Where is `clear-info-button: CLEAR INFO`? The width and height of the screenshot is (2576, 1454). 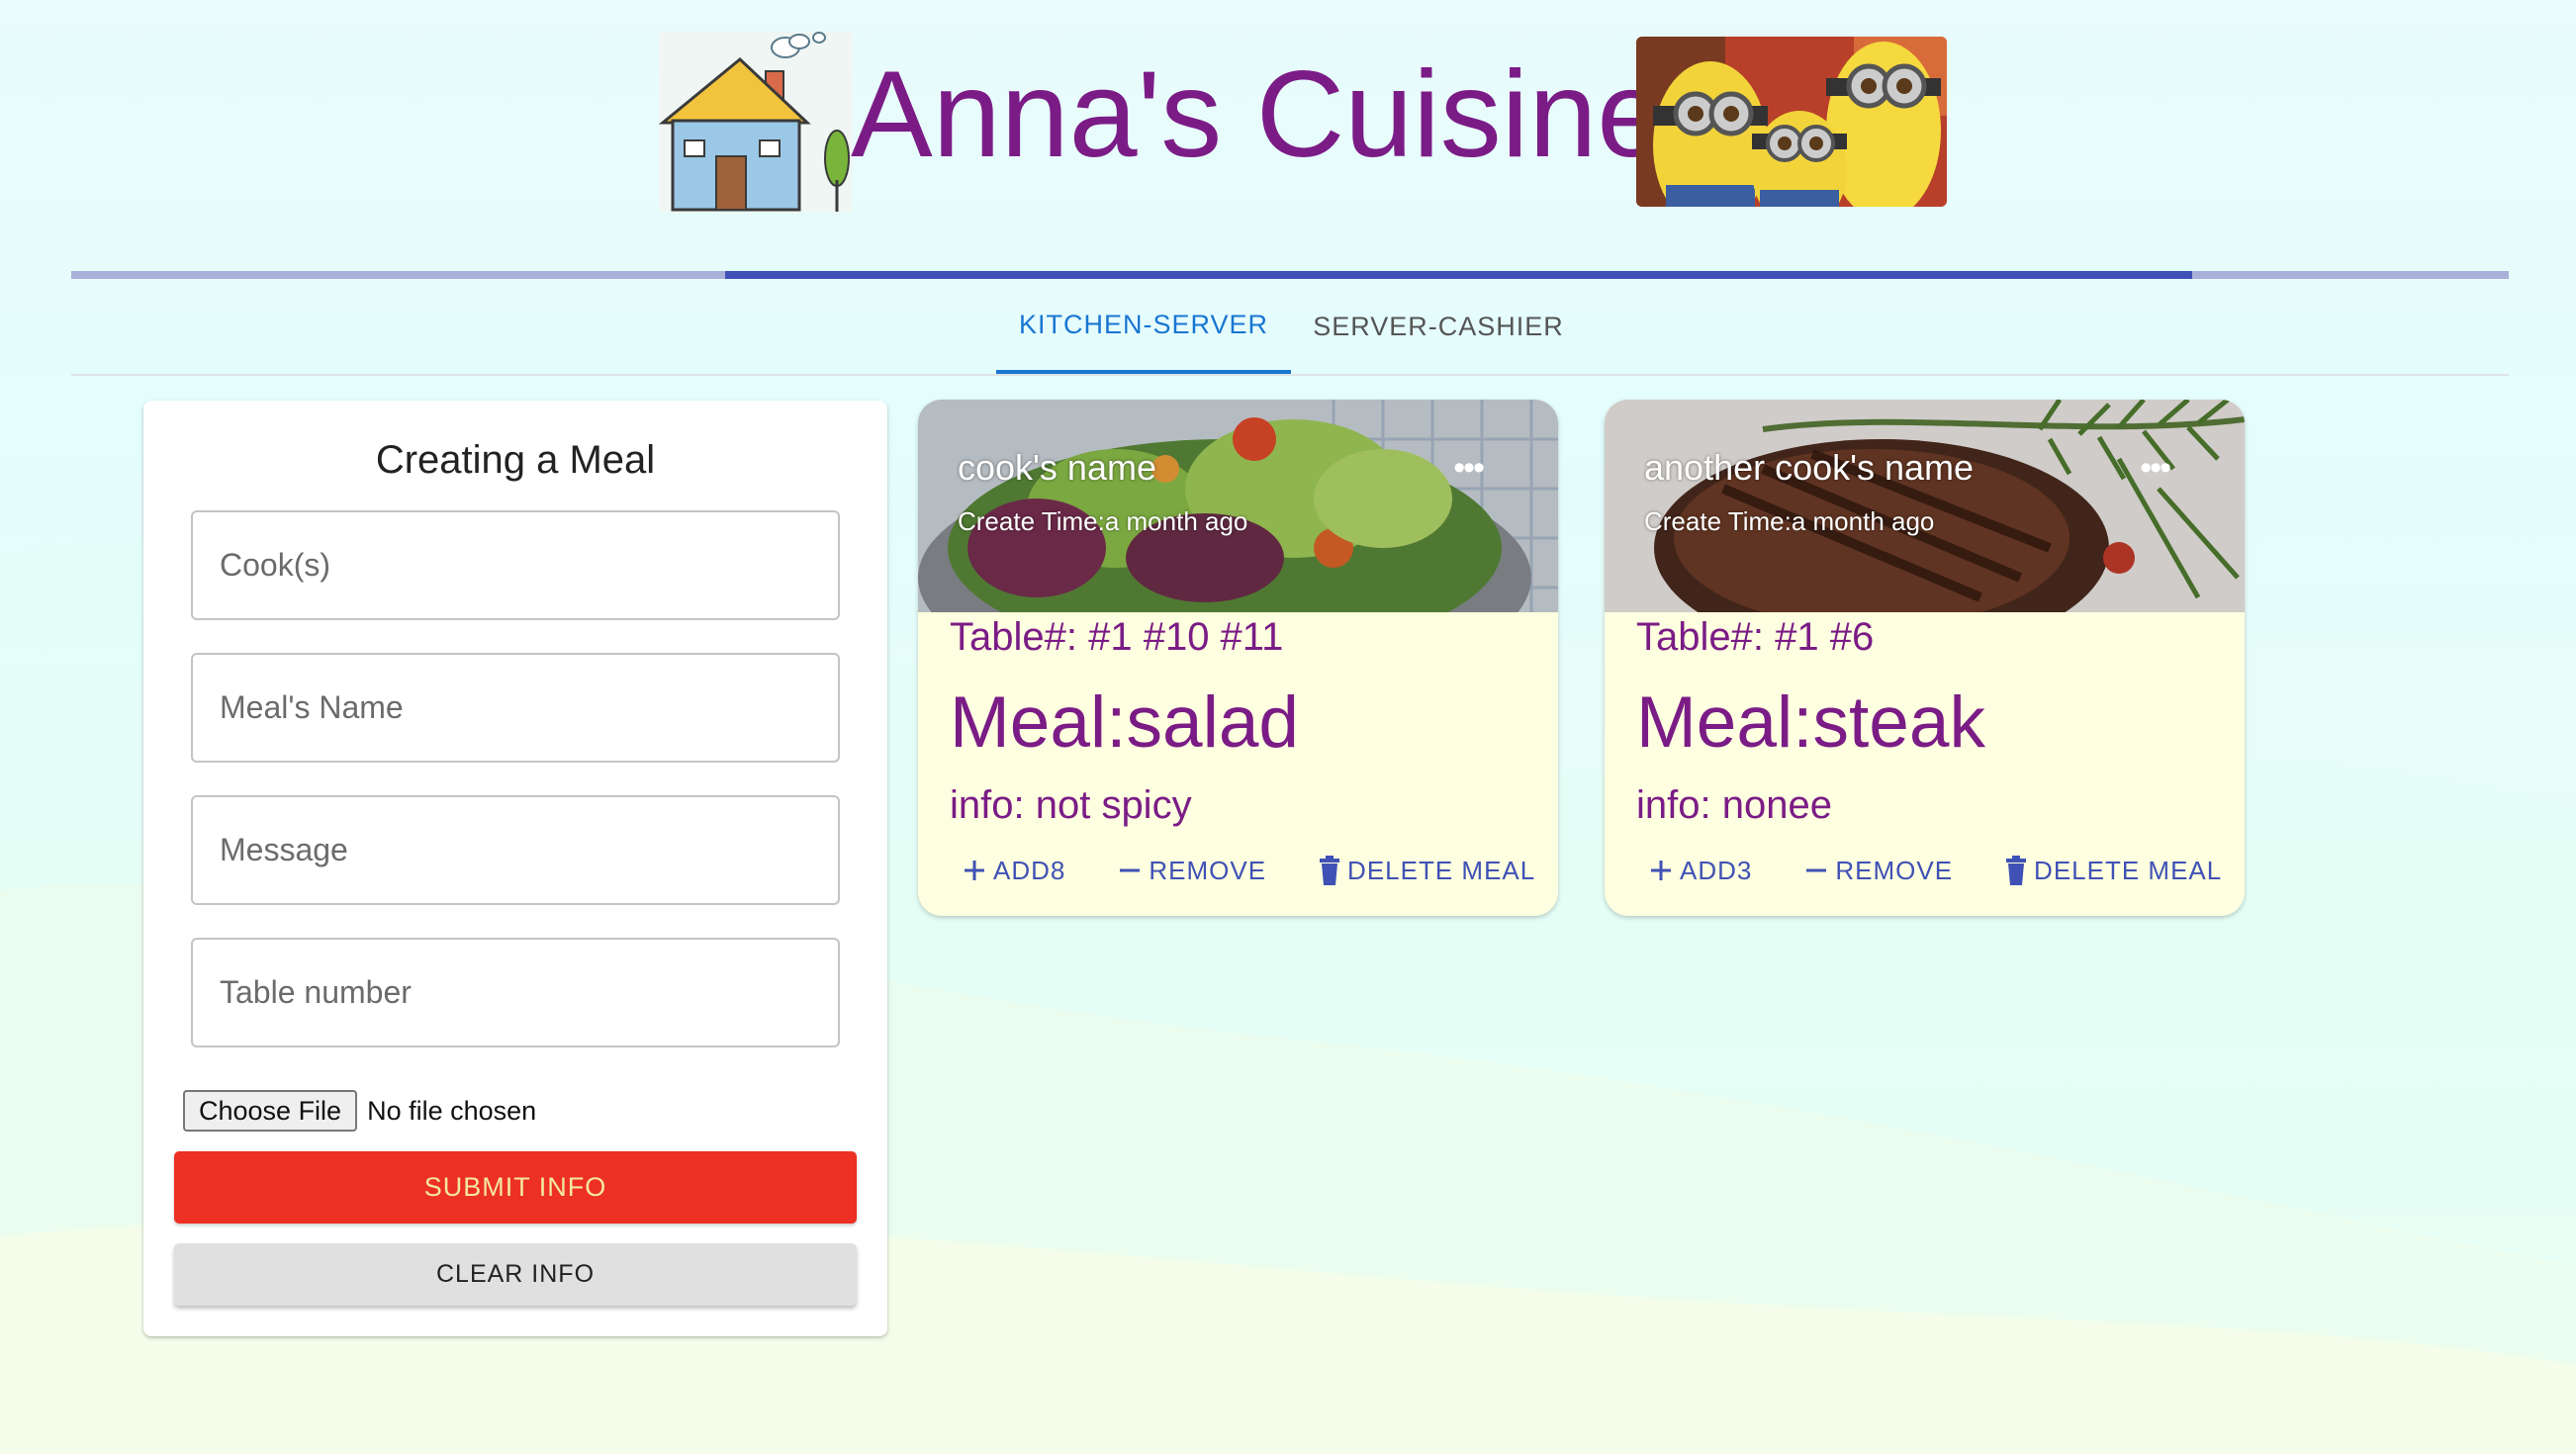 clear-info-button: CLEAR INFO is located at coordinates (515, 1274).